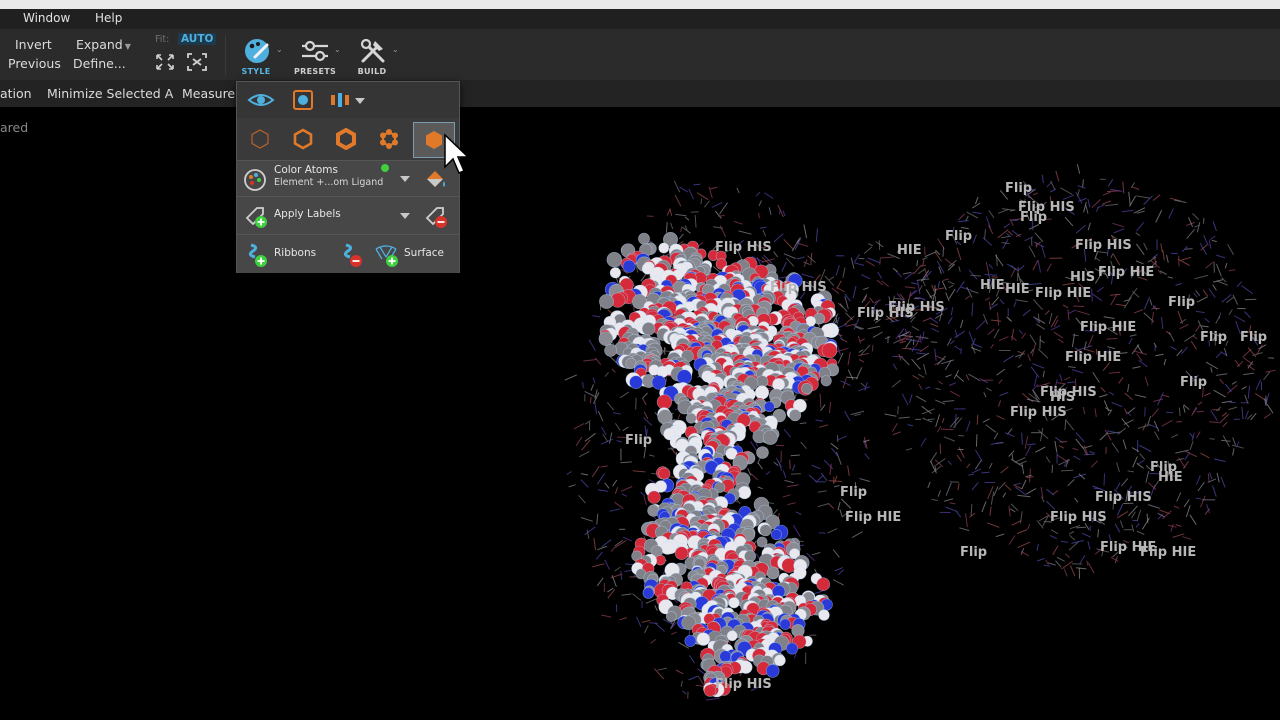 The height and width of the screenshot is (720, 1280). I want to click on color-atoms-button: Color Atoms Element +...om Ligand, so click(316, 178).